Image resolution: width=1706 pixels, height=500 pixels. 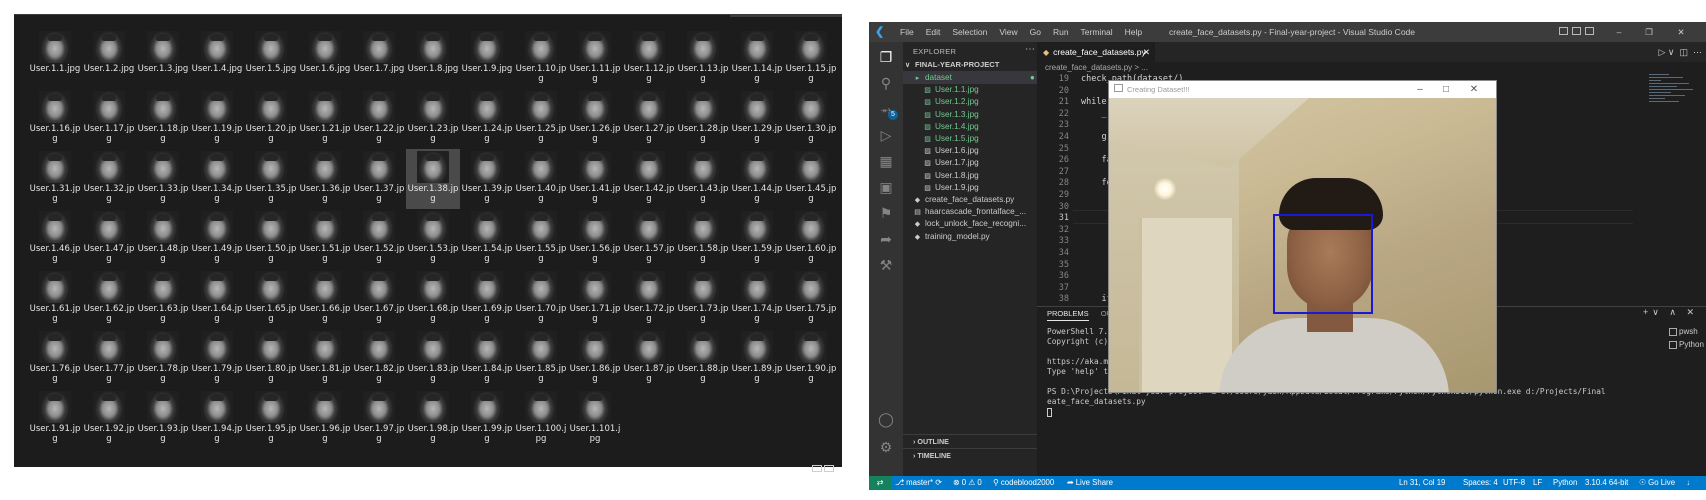 I want to click on menu-item: Selection, so click(x=969, y=32).